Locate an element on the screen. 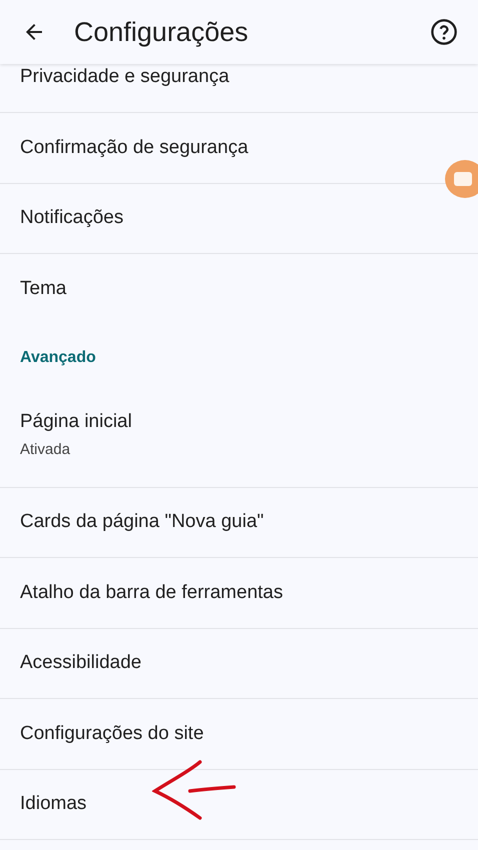 This screenshot has height=850, width=478. item-subtitle: Ativada is located at coordinates (46, 449).